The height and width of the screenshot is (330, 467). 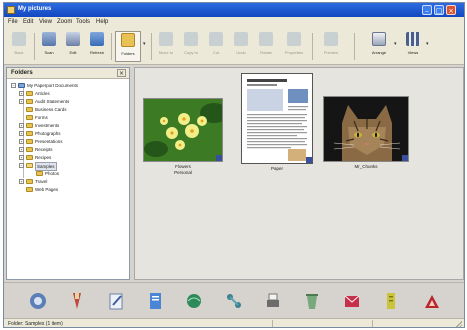 I want to click on menu-bar: File Edit View Zoom Tools Help, so click(x=234, y=22).